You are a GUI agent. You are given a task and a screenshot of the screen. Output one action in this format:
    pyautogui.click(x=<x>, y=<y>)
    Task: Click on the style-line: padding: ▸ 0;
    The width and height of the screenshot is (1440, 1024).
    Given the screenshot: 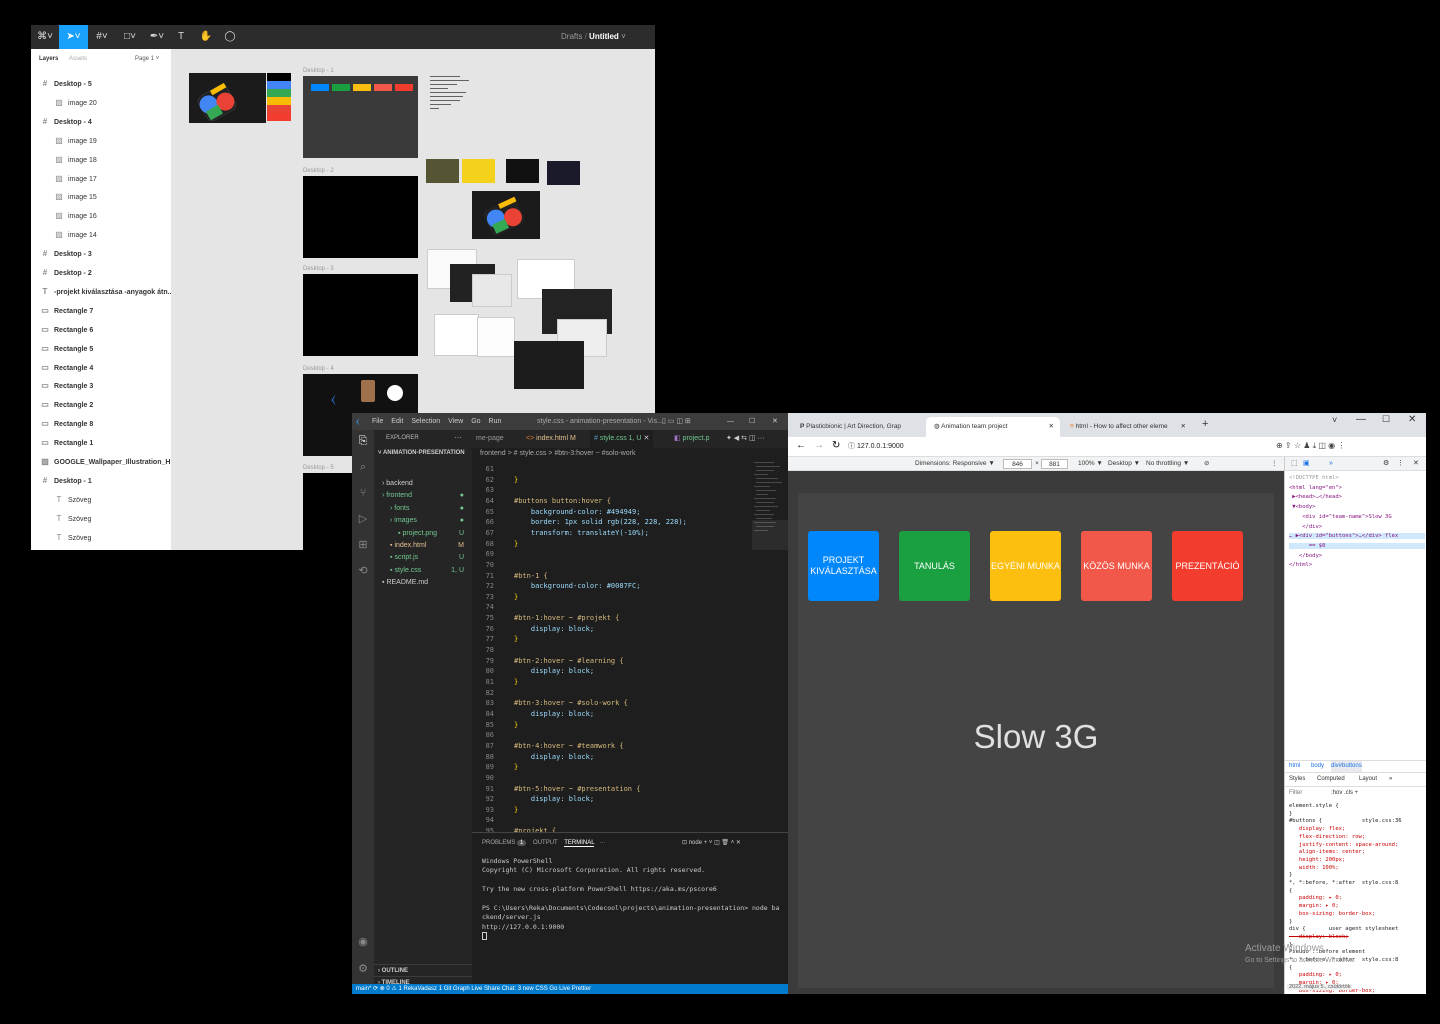 What is the action you would take?
    pyautogui.click(x=1357, y=975)
    